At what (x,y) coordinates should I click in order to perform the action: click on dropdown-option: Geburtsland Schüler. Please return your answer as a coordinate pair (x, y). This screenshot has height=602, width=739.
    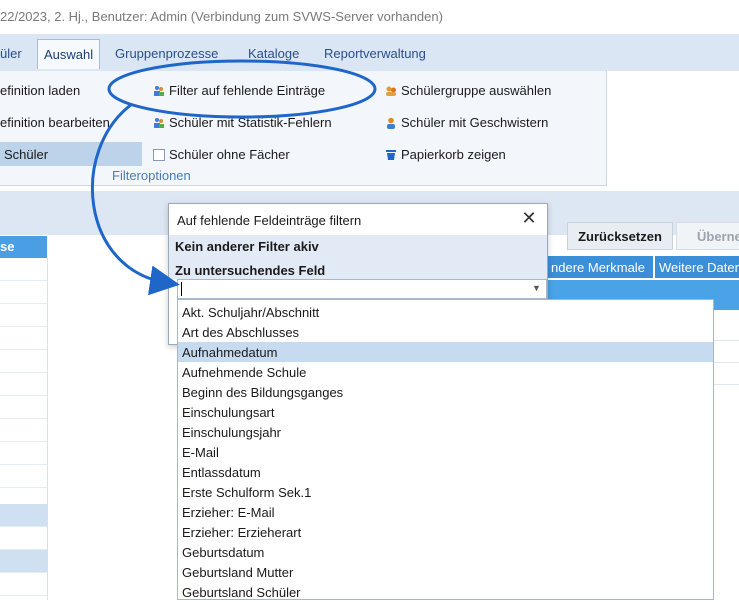
    Looking at the image, I should click on (445, 592).